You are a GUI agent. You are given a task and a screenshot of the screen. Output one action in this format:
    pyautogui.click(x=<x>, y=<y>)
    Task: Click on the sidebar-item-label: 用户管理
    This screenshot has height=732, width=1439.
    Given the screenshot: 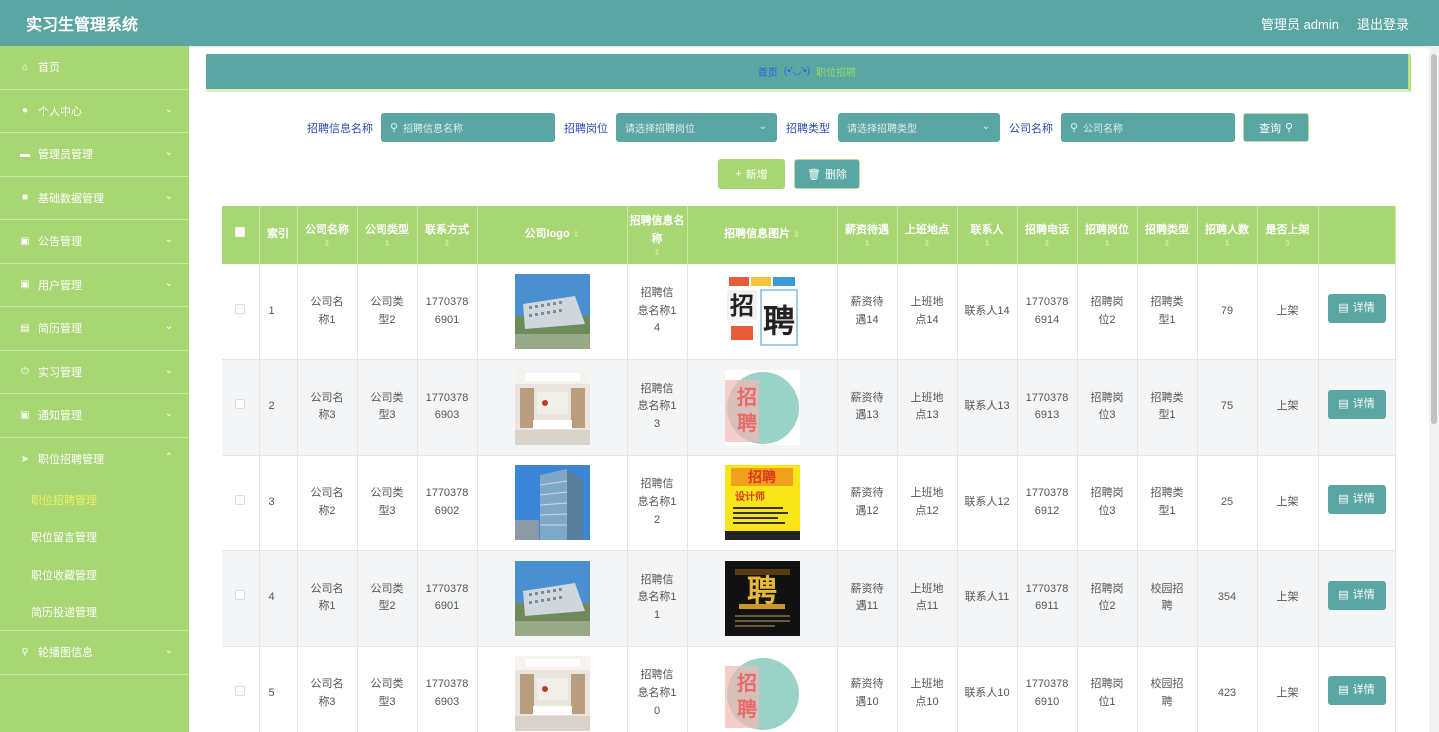 What is the action you would take?
    pyautogui.click(x=60, y=285)
    